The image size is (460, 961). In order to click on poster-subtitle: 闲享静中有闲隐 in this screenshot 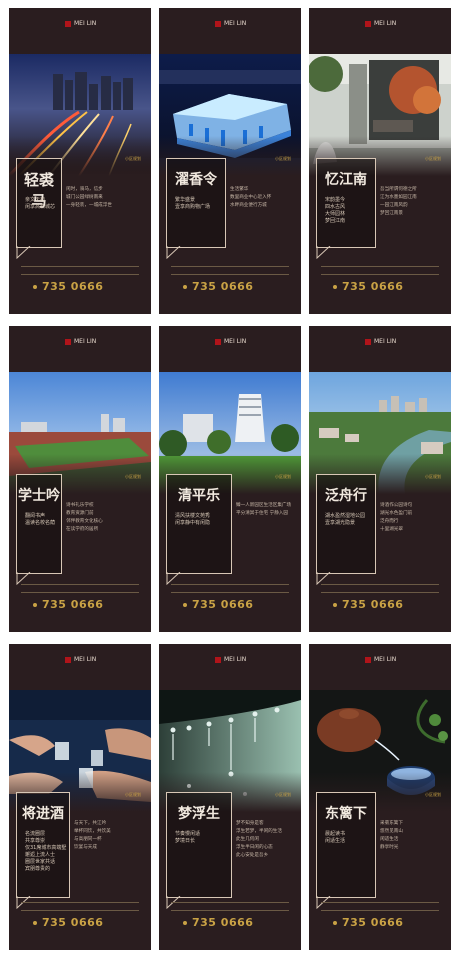, I will do `click(193, 523)`.